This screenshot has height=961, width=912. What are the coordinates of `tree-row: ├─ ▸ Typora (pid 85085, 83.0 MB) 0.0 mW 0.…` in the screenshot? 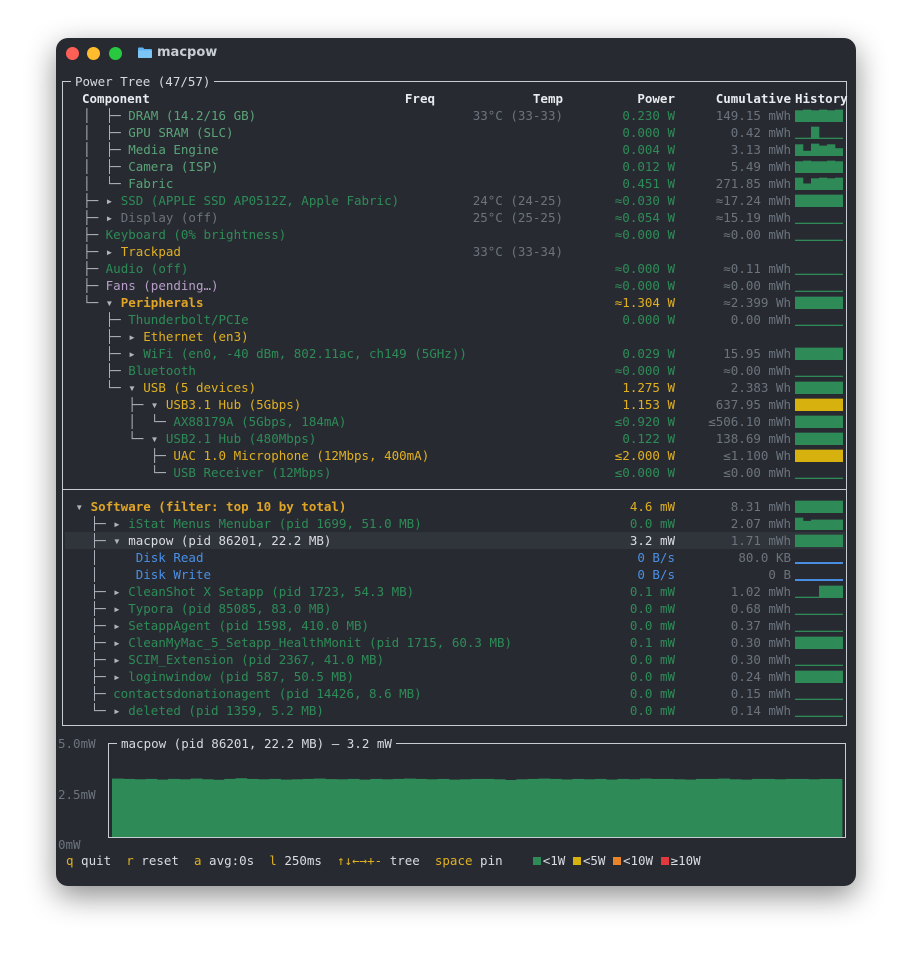 It's located at (454, 608).